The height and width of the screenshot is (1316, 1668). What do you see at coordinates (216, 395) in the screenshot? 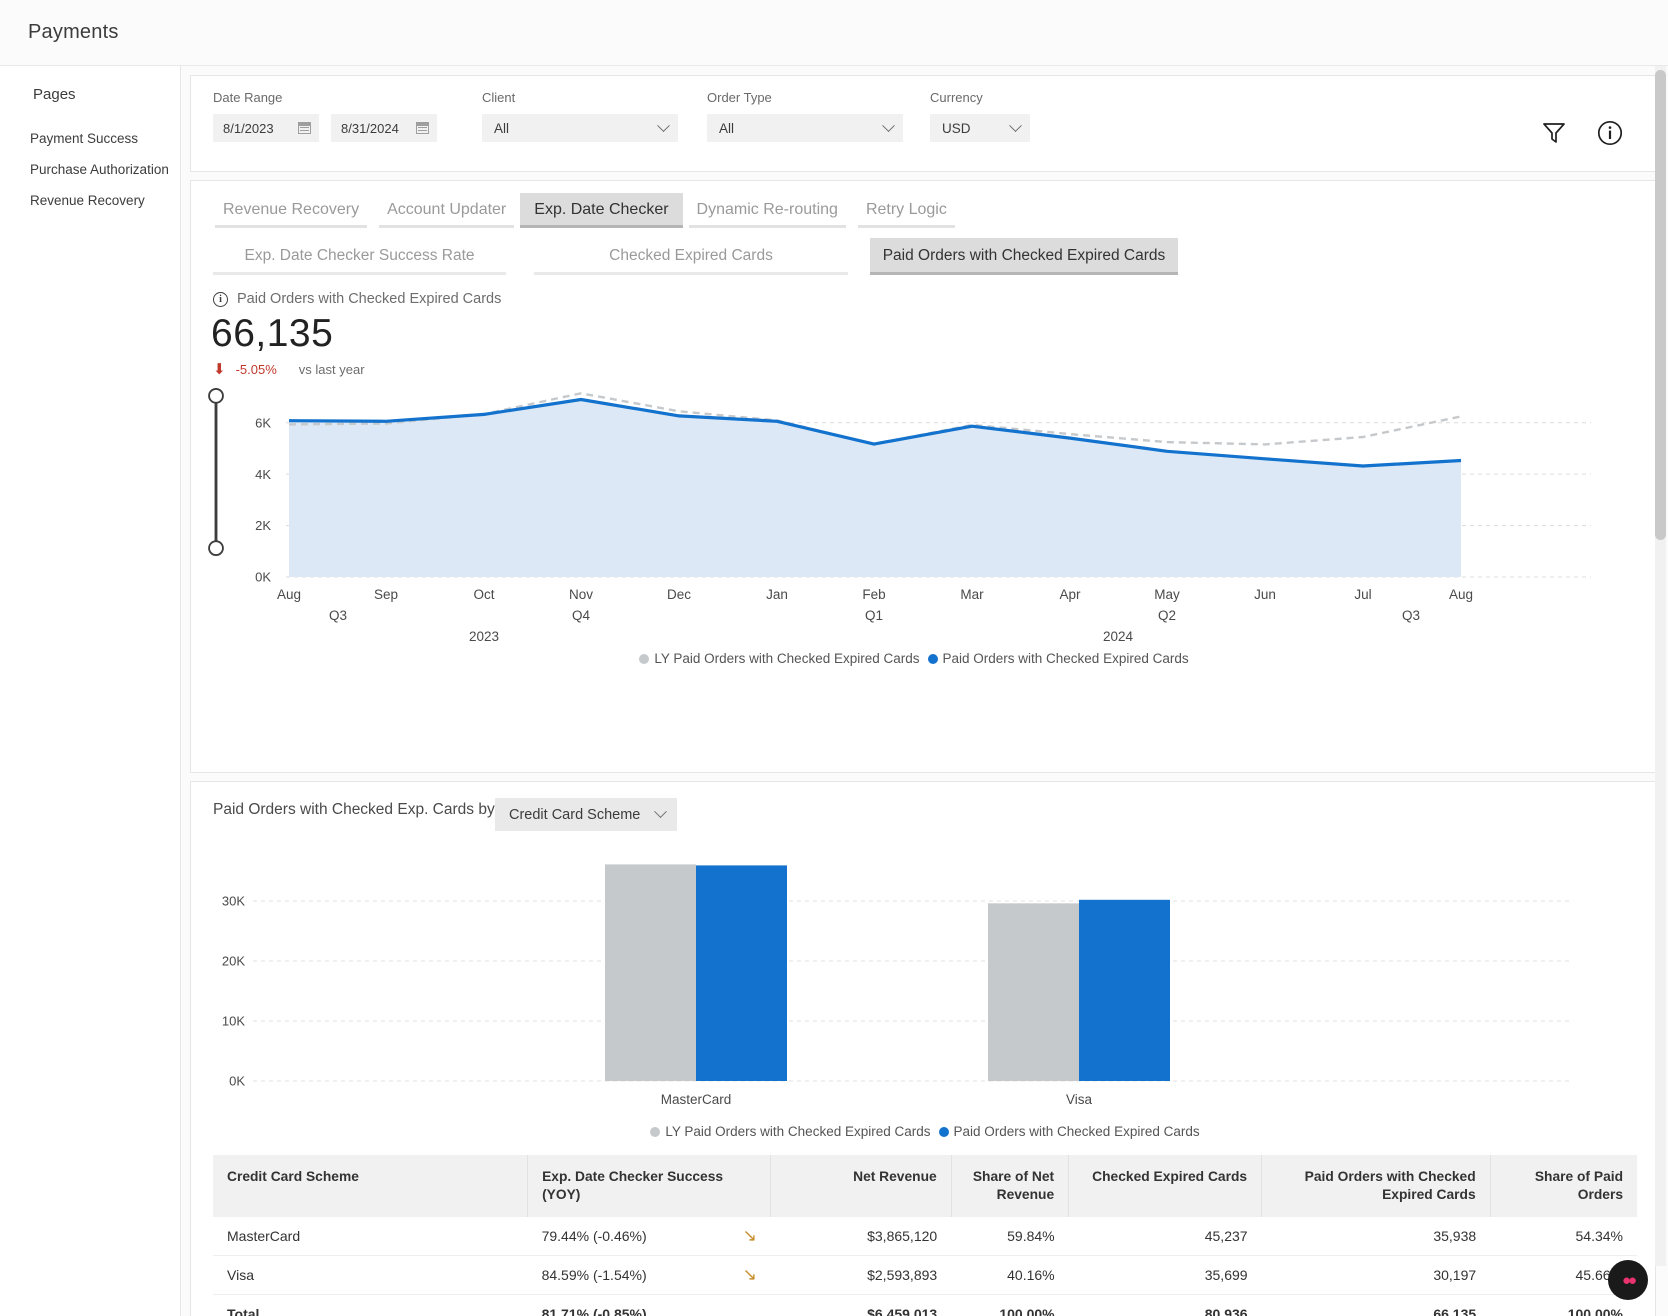
I see `slider-handle-top` at bounding box center [216, 395].